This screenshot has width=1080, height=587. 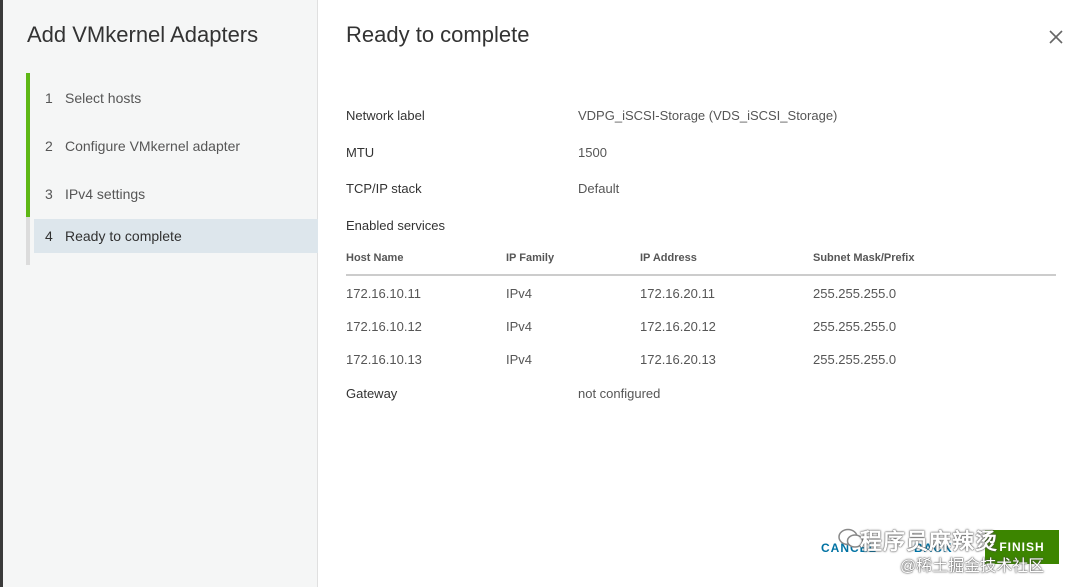 What do you see at coordinates (438, 34) in the screenshot?
I see `page-title: Ready to complete` at bounding box center [438, 34].